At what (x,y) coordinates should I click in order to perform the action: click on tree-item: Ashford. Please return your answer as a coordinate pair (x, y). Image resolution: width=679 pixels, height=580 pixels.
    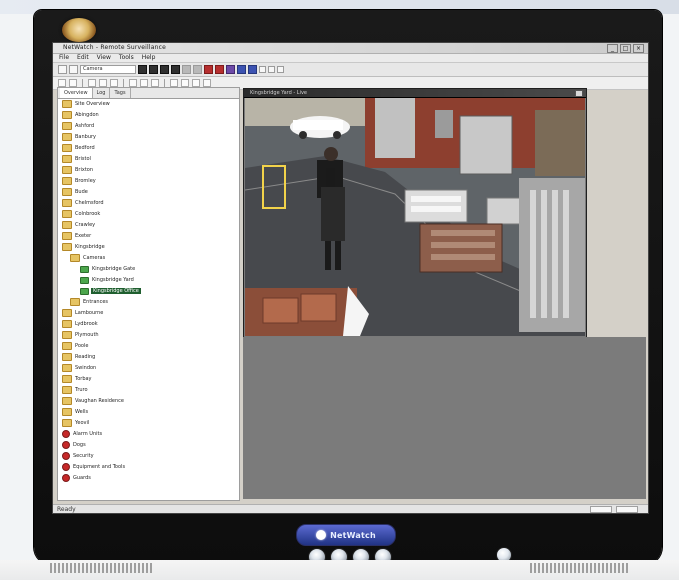
    Looking at the image, I should click on (78, 126).